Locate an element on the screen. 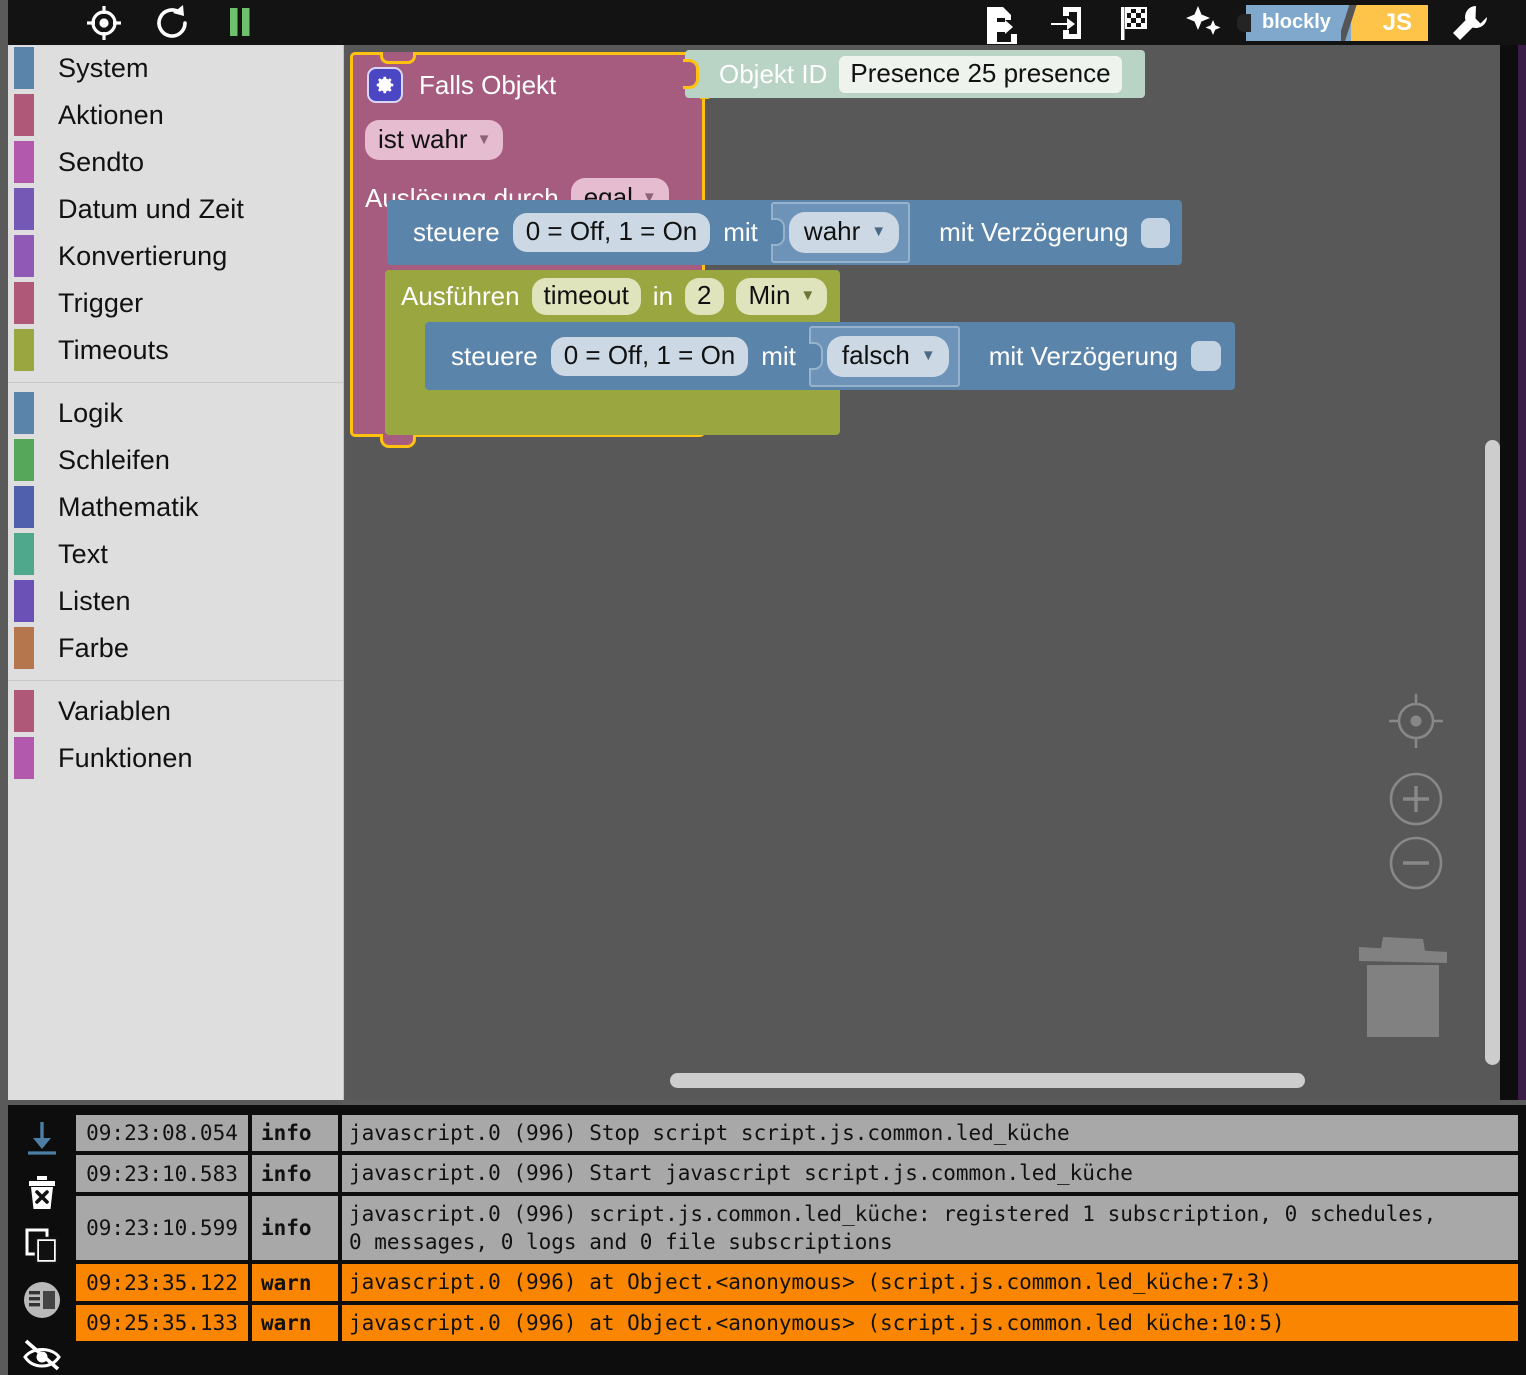  mode-toggle-blockly-js: blockly JS is located at coordinates (1332, 22).